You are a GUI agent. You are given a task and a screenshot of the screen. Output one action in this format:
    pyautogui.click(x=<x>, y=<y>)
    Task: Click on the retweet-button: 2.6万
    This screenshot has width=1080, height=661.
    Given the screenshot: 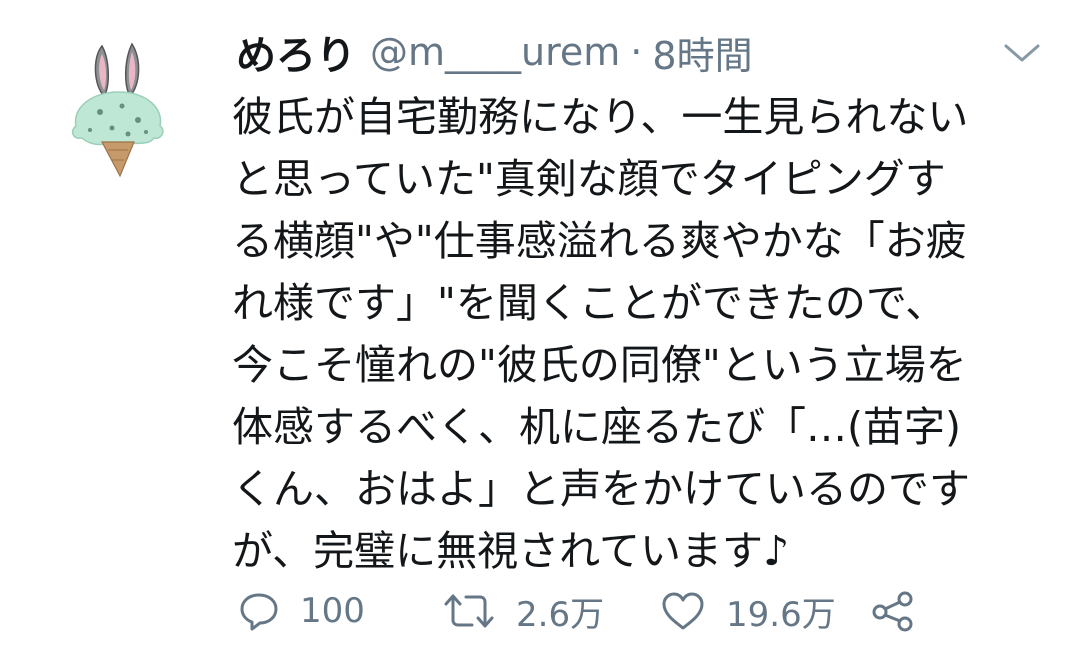 What is the action you would take?
    pyautogui.click(x=523, y=611)
    